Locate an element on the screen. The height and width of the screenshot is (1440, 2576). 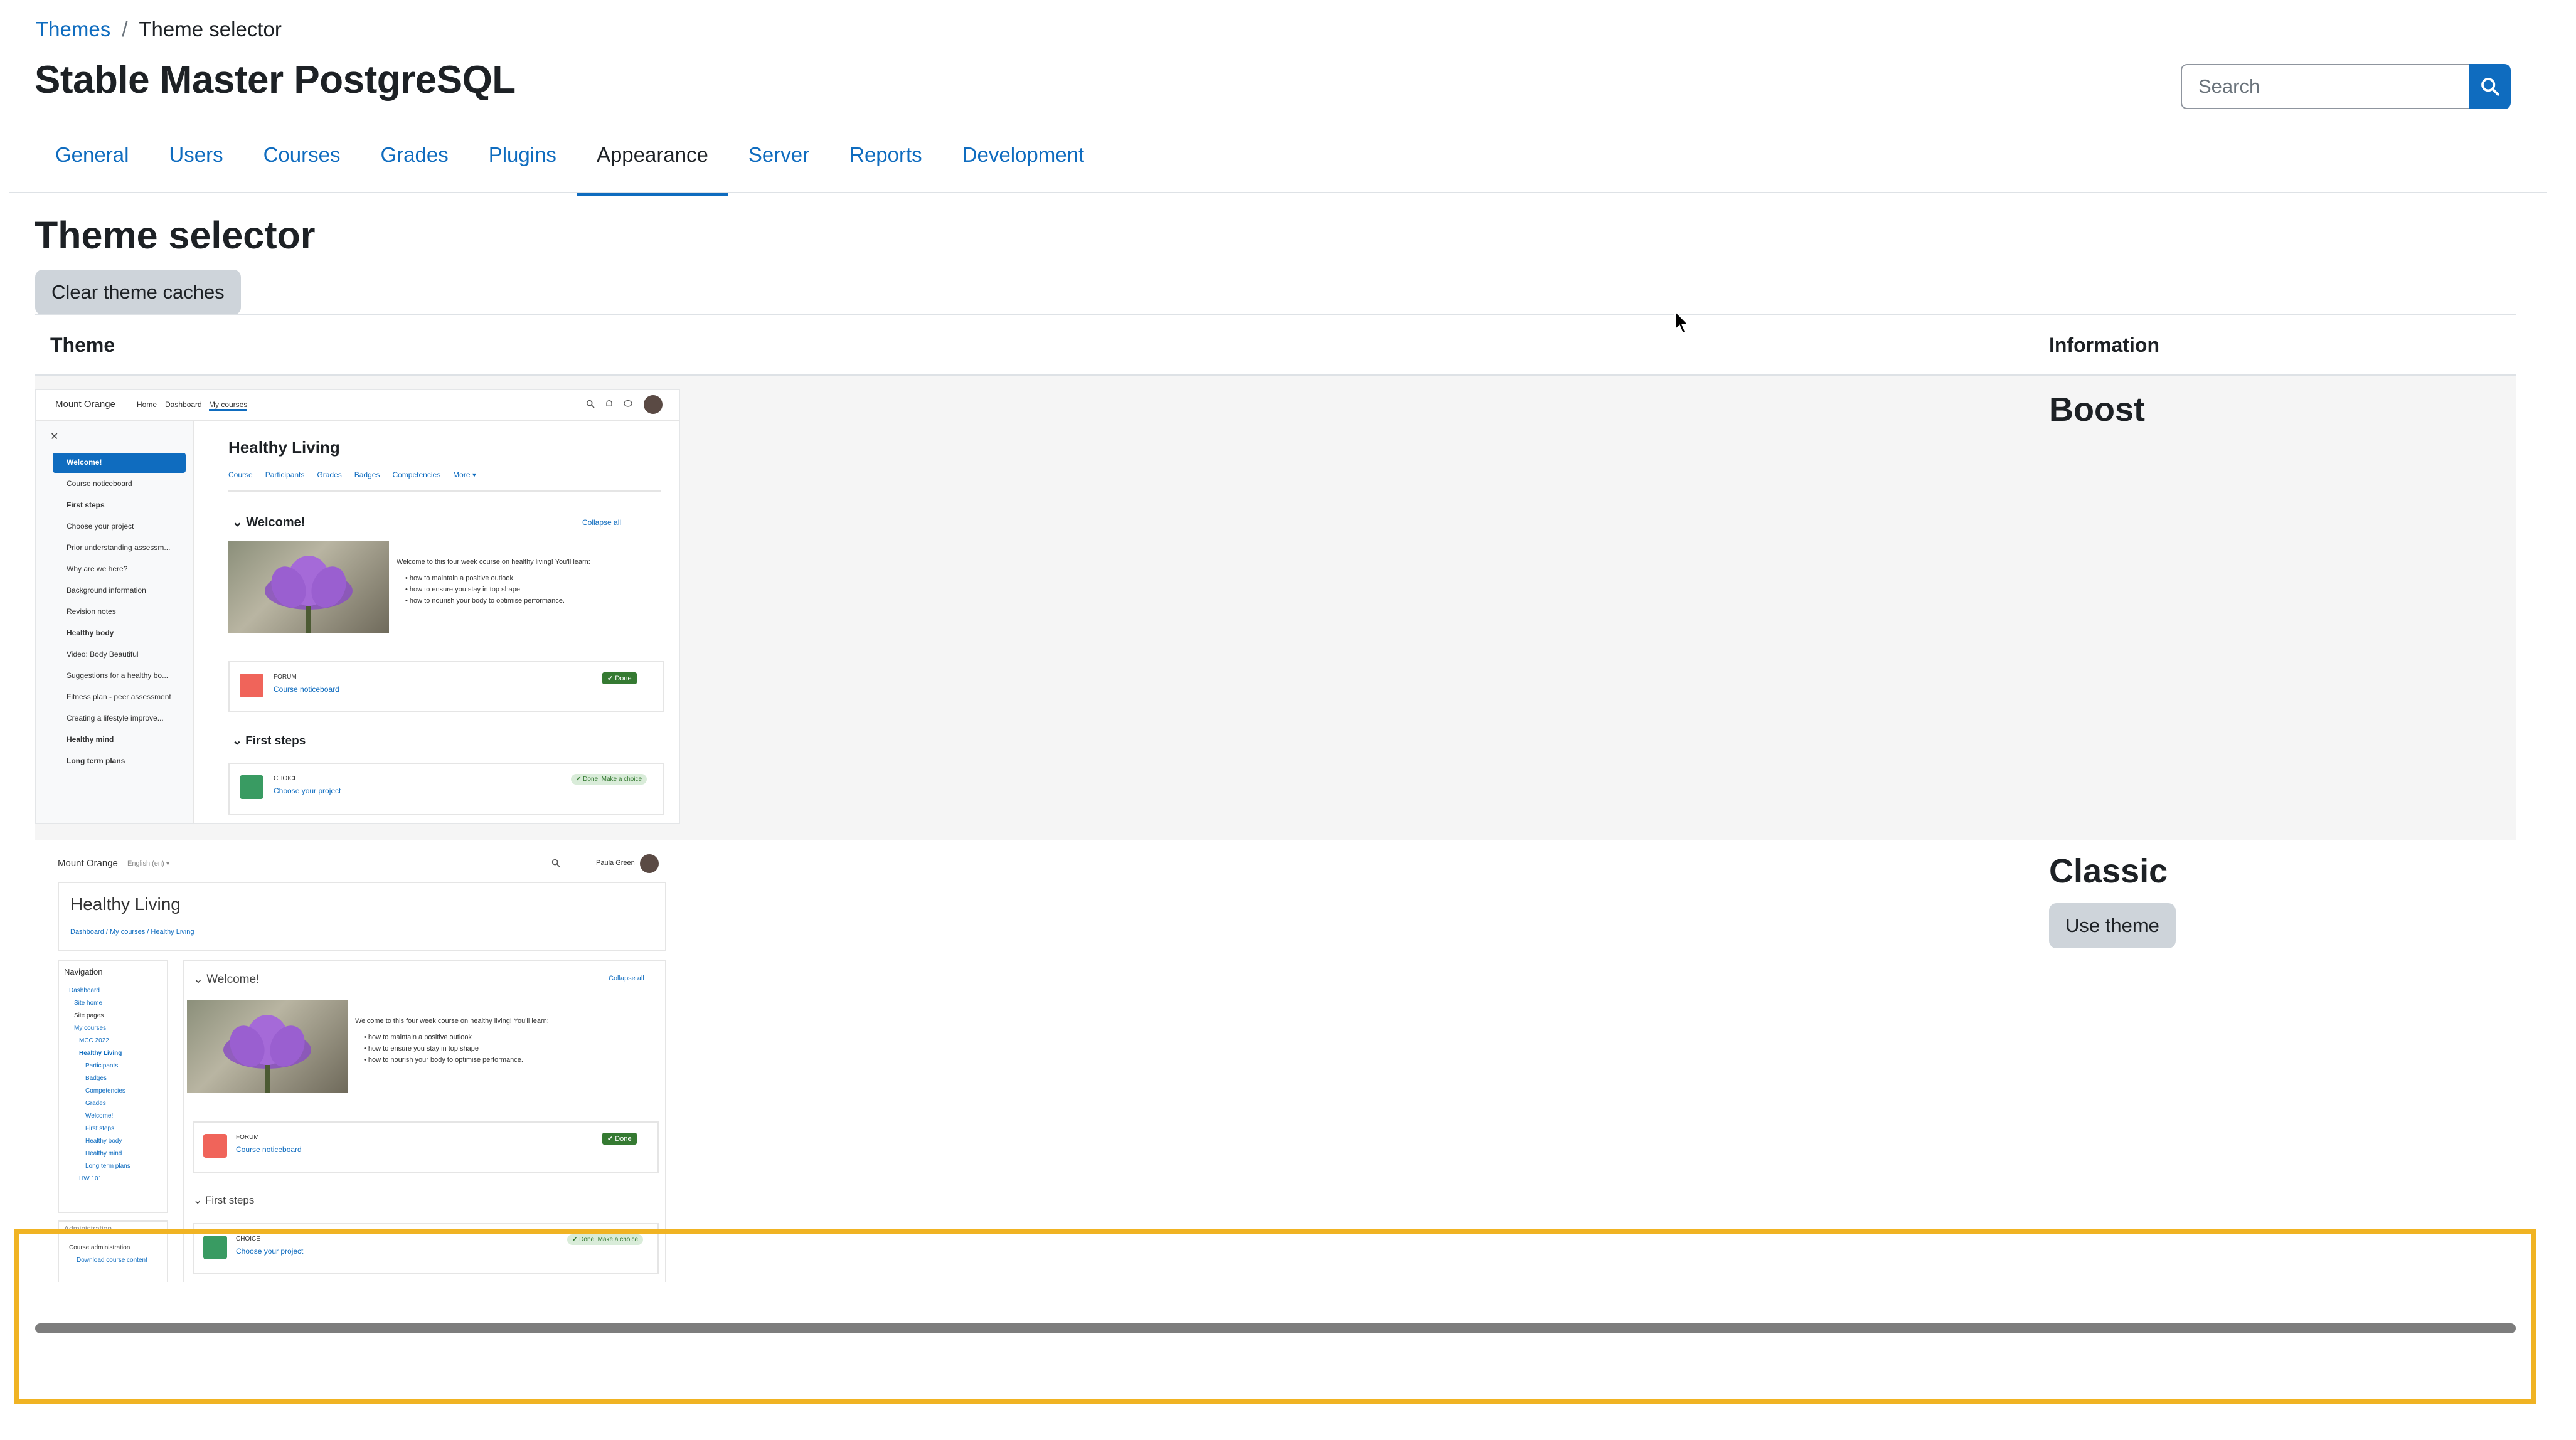
breadcrumb-current: Theme selector is located at coordinates (211, 29).